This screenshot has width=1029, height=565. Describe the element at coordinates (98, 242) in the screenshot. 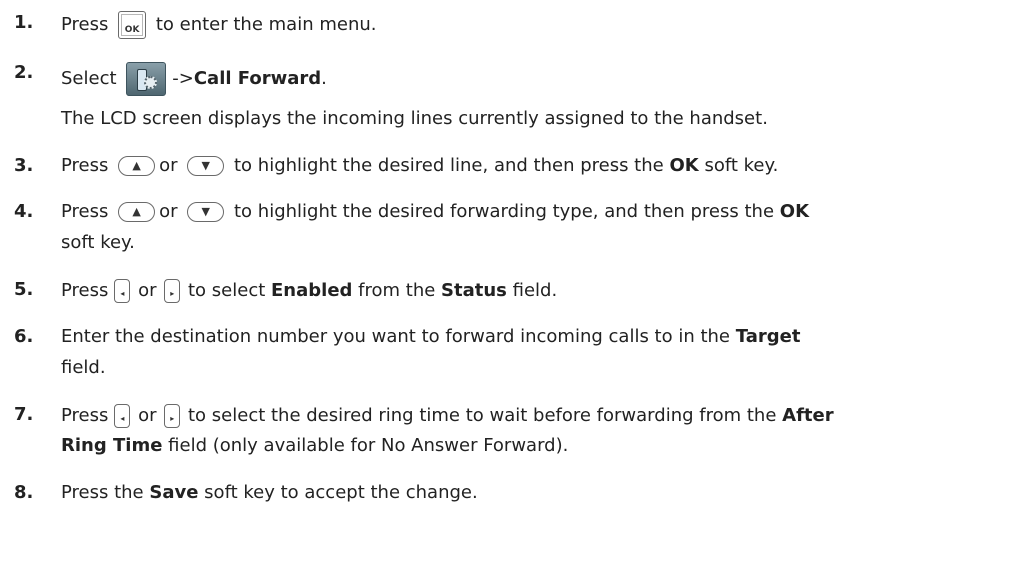

I see `step-text-cont: soft key.` at that location.